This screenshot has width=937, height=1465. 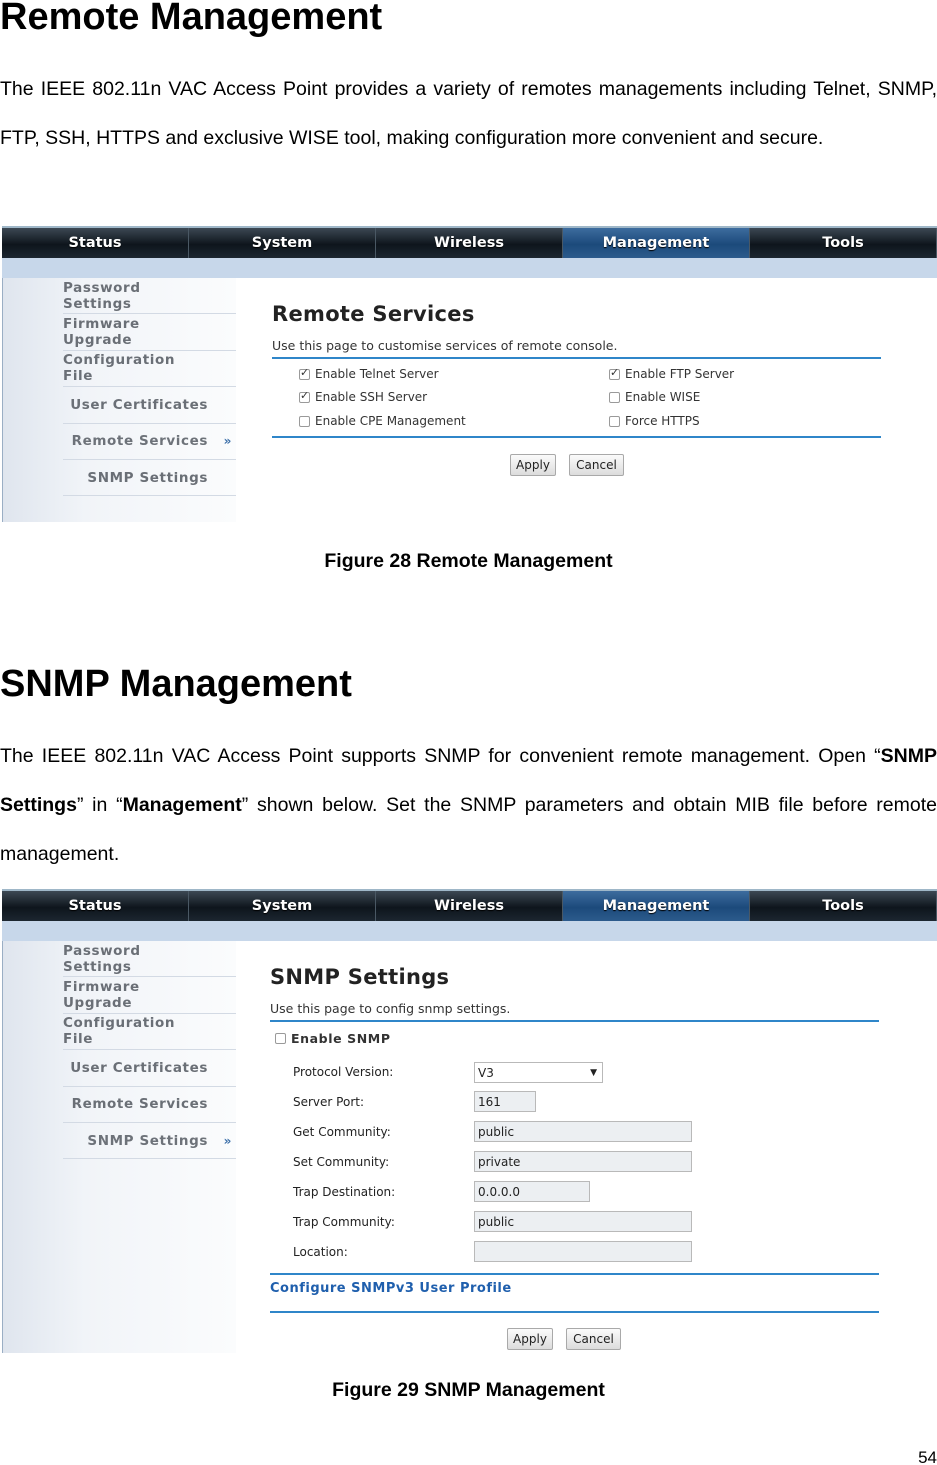 What do you see at coordinates (614, 373) in the screenshot?
I see `ftp-checkbox` at bounding box center [614, 373].